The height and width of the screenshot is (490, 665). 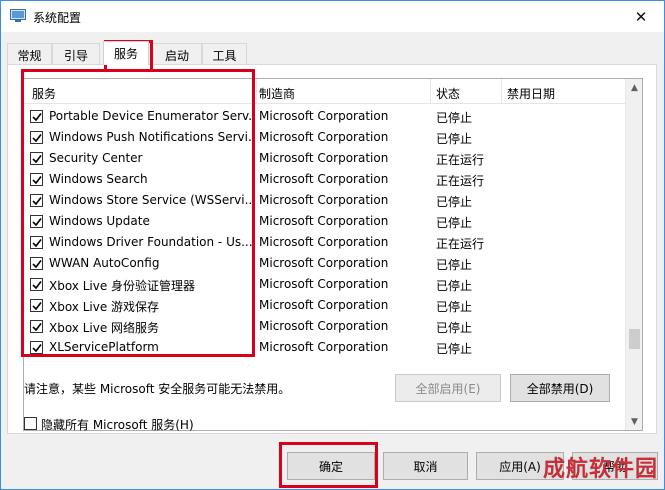 What do you see at coordinates (29, 53) in the screenshot?
I see `tab-general: 常规` at bounding box center [29, 53].